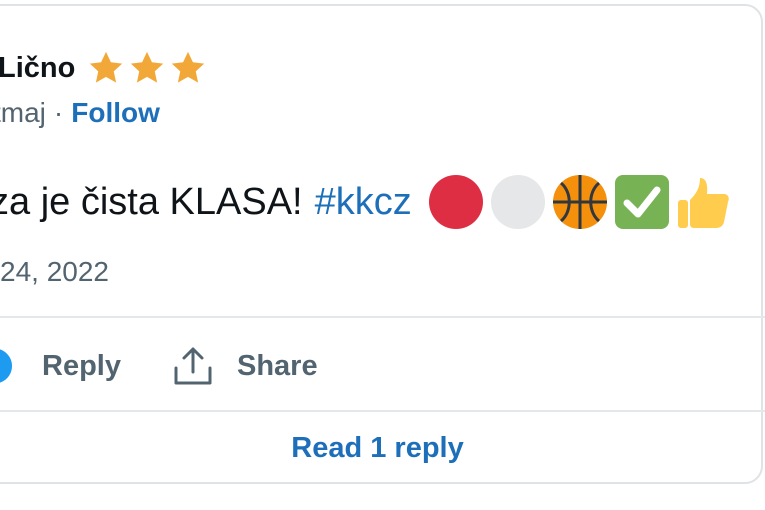 The width and height of the screenshot is (765, 510). Describe the element at coordinates (382, 317) in the screenshot. I see `divider-top` at that location.